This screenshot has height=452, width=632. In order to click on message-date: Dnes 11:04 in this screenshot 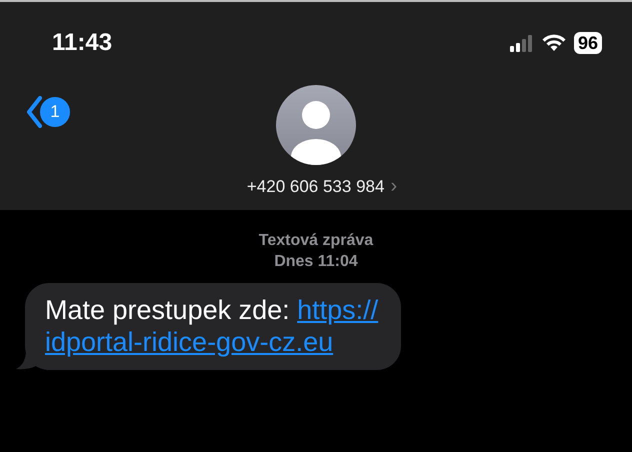, I will do `click(316, 262)`.